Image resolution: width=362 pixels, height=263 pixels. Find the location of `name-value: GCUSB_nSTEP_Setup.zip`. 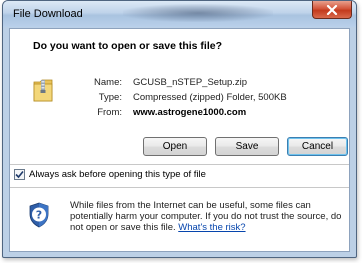

name-value: GCUSB_nSTEP_Setup.zip is located at coordinates (190, 82).